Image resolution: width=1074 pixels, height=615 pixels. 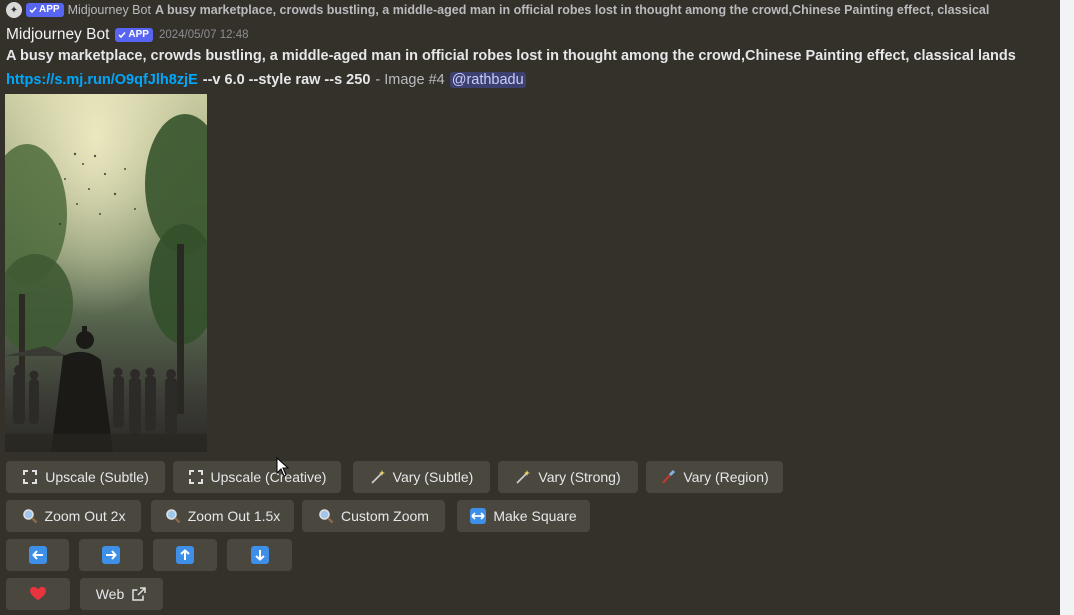 I want to click on custom-zoom-label: Custom Zoom, so click(x=385, y=516).